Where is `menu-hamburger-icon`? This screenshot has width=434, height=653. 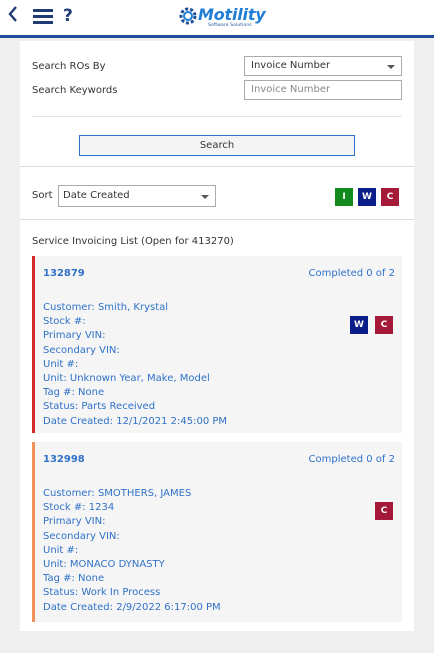 menu-hamburger-icon is located at coordinates (43, 19).